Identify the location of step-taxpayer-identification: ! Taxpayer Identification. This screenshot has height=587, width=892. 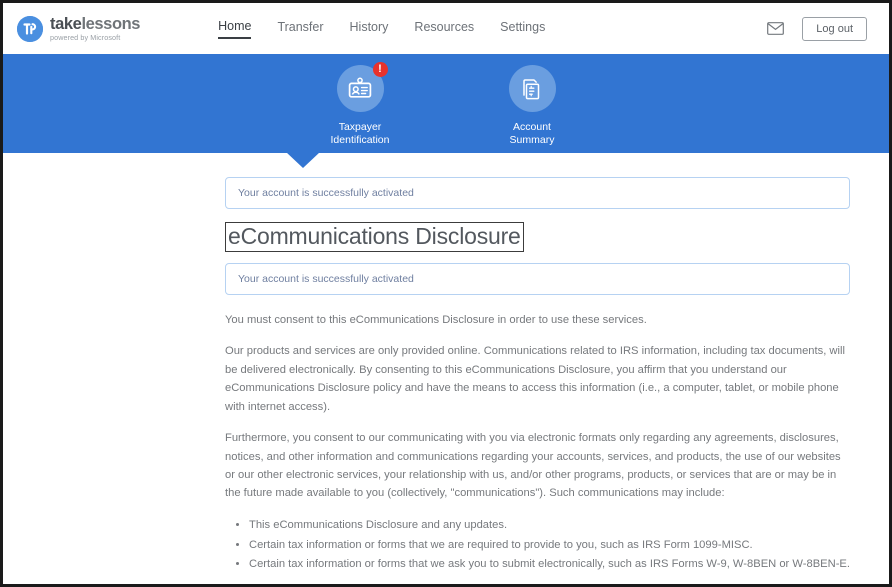
(360, 107).